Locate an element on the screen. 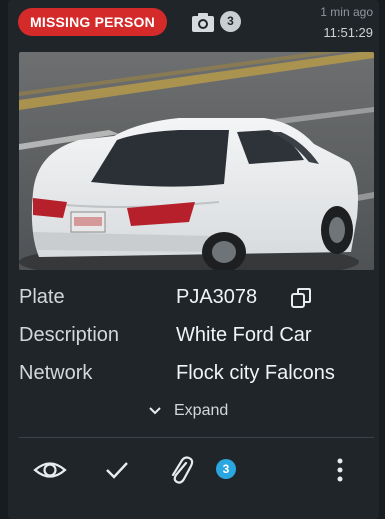  detail-row-plate: Plate PJA3078 is located at coordinates (196, 297).